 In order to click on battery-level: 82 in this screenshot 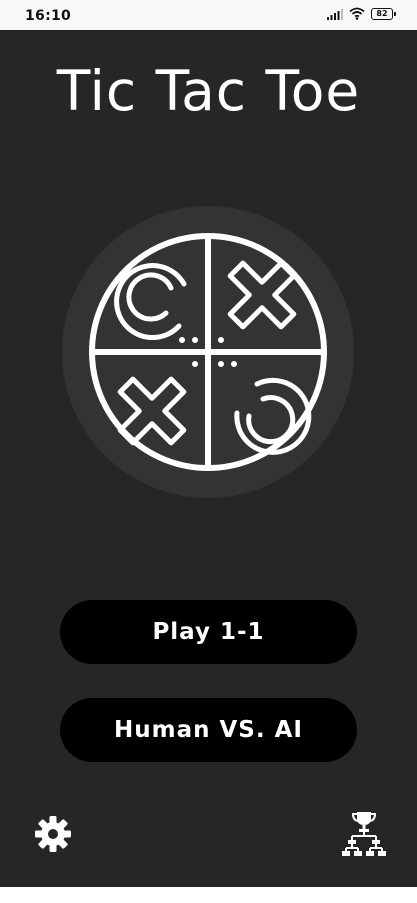, I will do `click(382, 13)`.